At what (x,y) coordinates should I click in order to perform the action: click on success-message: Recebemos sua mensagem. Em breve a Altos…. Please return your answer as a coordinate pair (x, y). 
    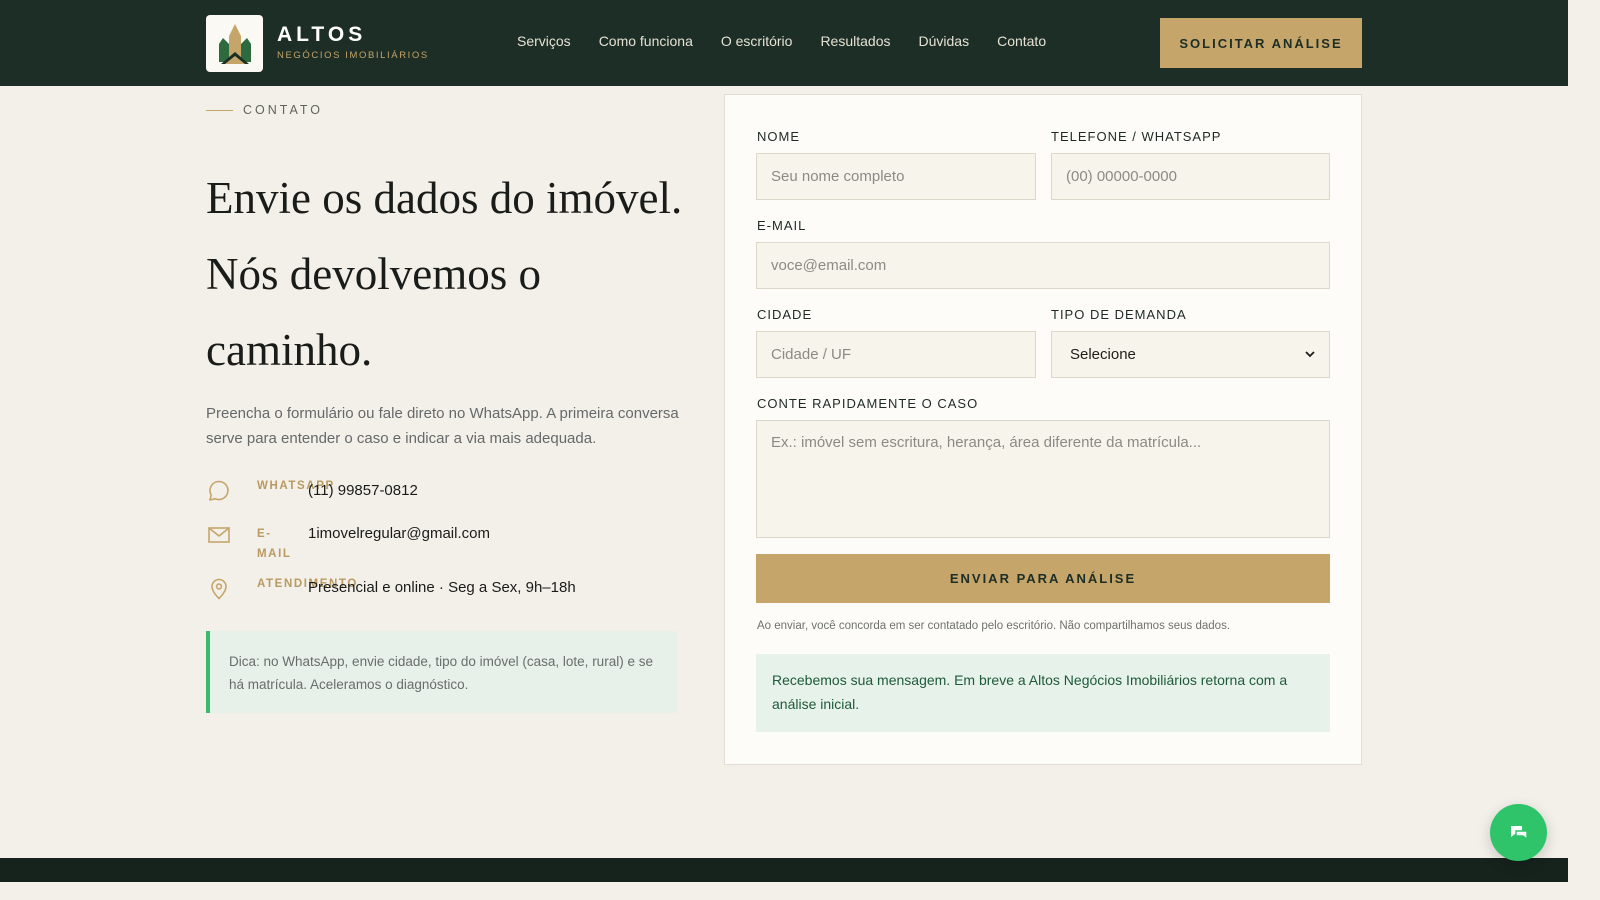
    Looking at the image, I should click on (1043, 693).